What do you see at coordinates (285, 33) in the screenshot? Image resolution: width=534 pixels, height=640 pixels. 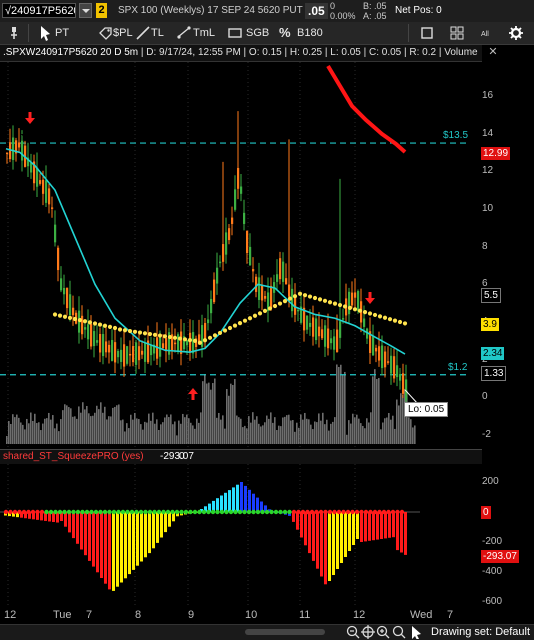 I see `percent-icon: %` at bounding box center [285, 33].